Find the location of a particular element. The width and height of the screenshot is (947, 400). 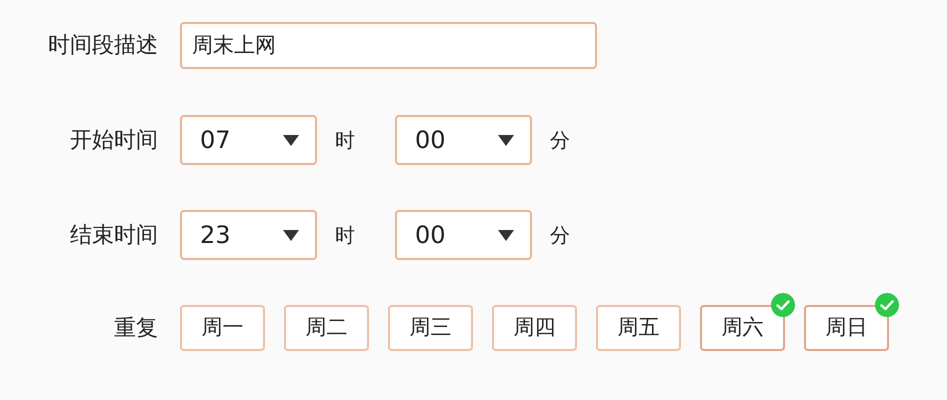

time-dropdown: 07 is located at coordinates (248, 140).